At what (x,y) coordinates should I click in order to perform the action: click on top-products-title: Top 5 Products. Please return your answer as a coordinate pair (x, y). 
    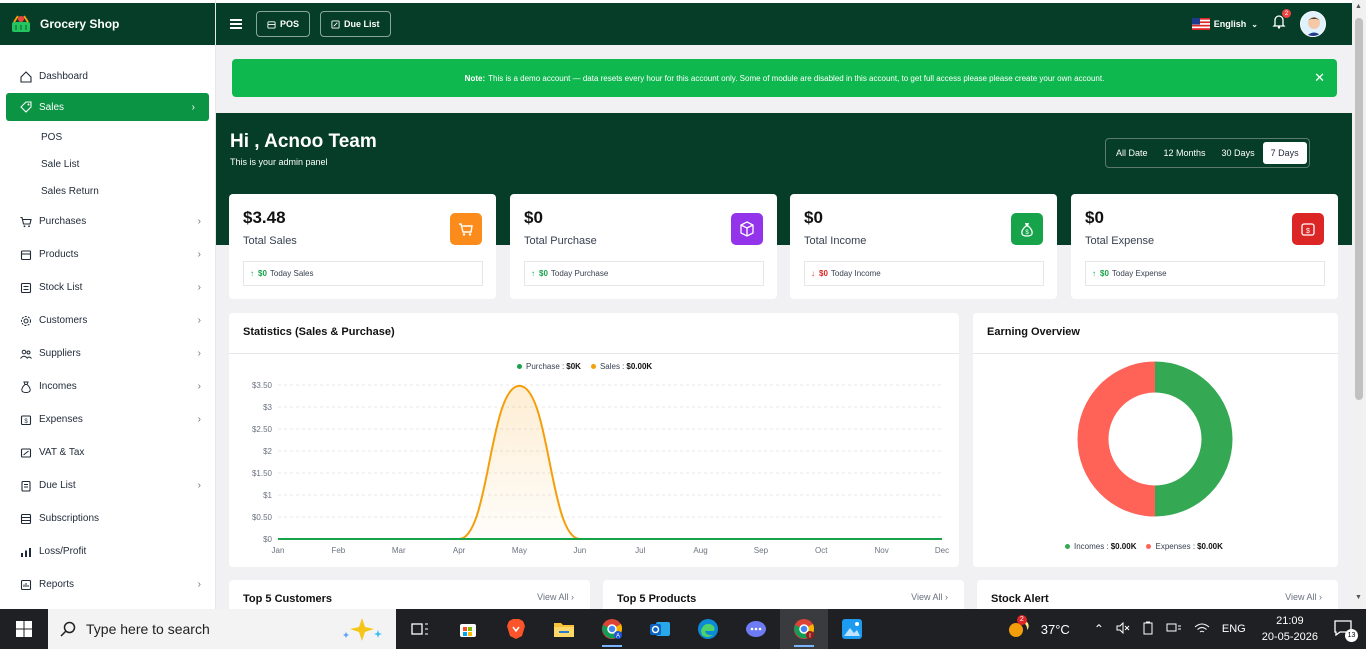
    Looking at the image, I should click on (657, 599).